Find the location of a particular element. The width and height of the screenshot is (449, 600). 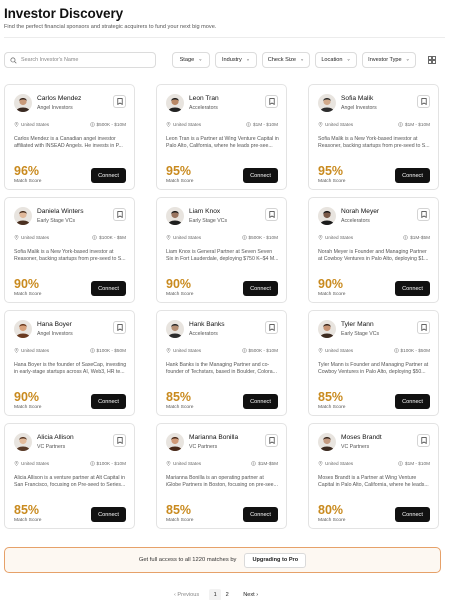

investor-check-size: $ $100K - $5M is located at coordinates (109, 237).